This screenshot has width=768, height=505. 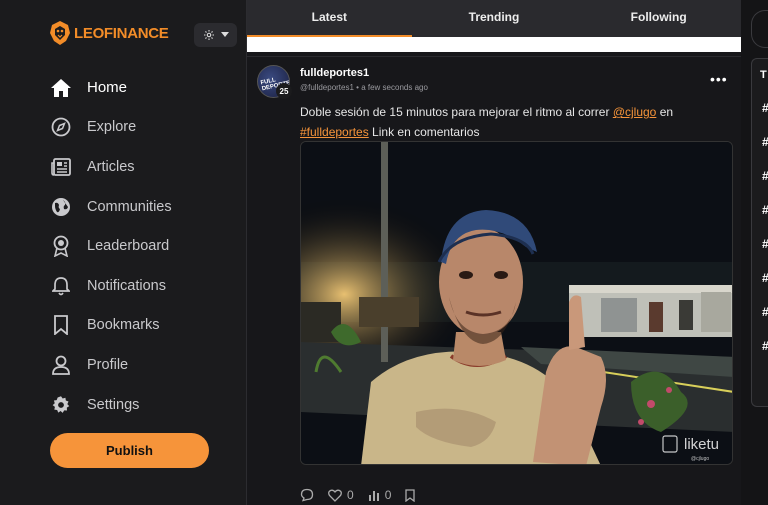 What do you see at coordinates (215, 35) in the screenshot?
I see `theme-settings-button` at bounding box center [215, 35].